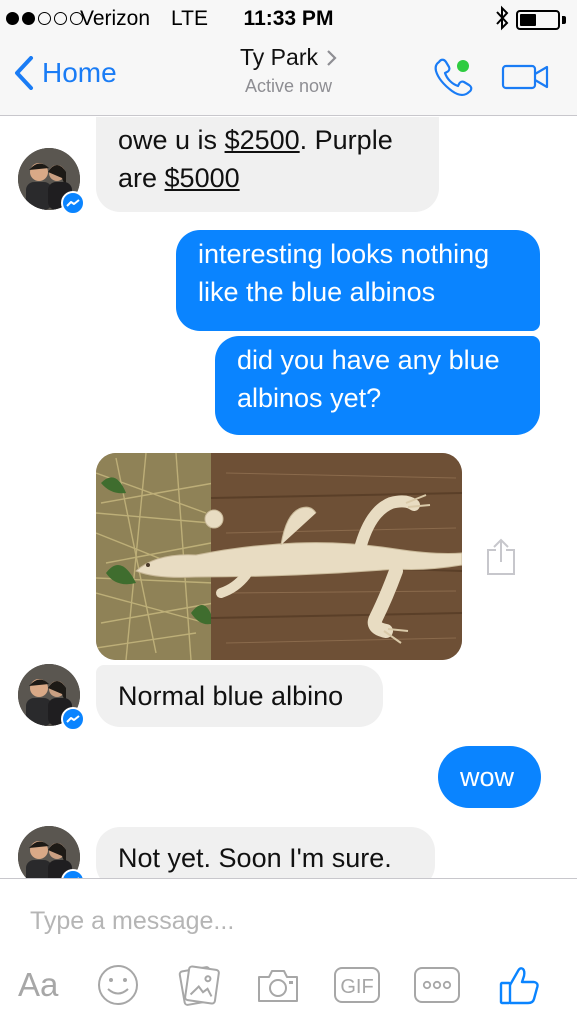 The height and width of the screenshot is (1024, 577). I want to click on more-icon, so click(437, 985).